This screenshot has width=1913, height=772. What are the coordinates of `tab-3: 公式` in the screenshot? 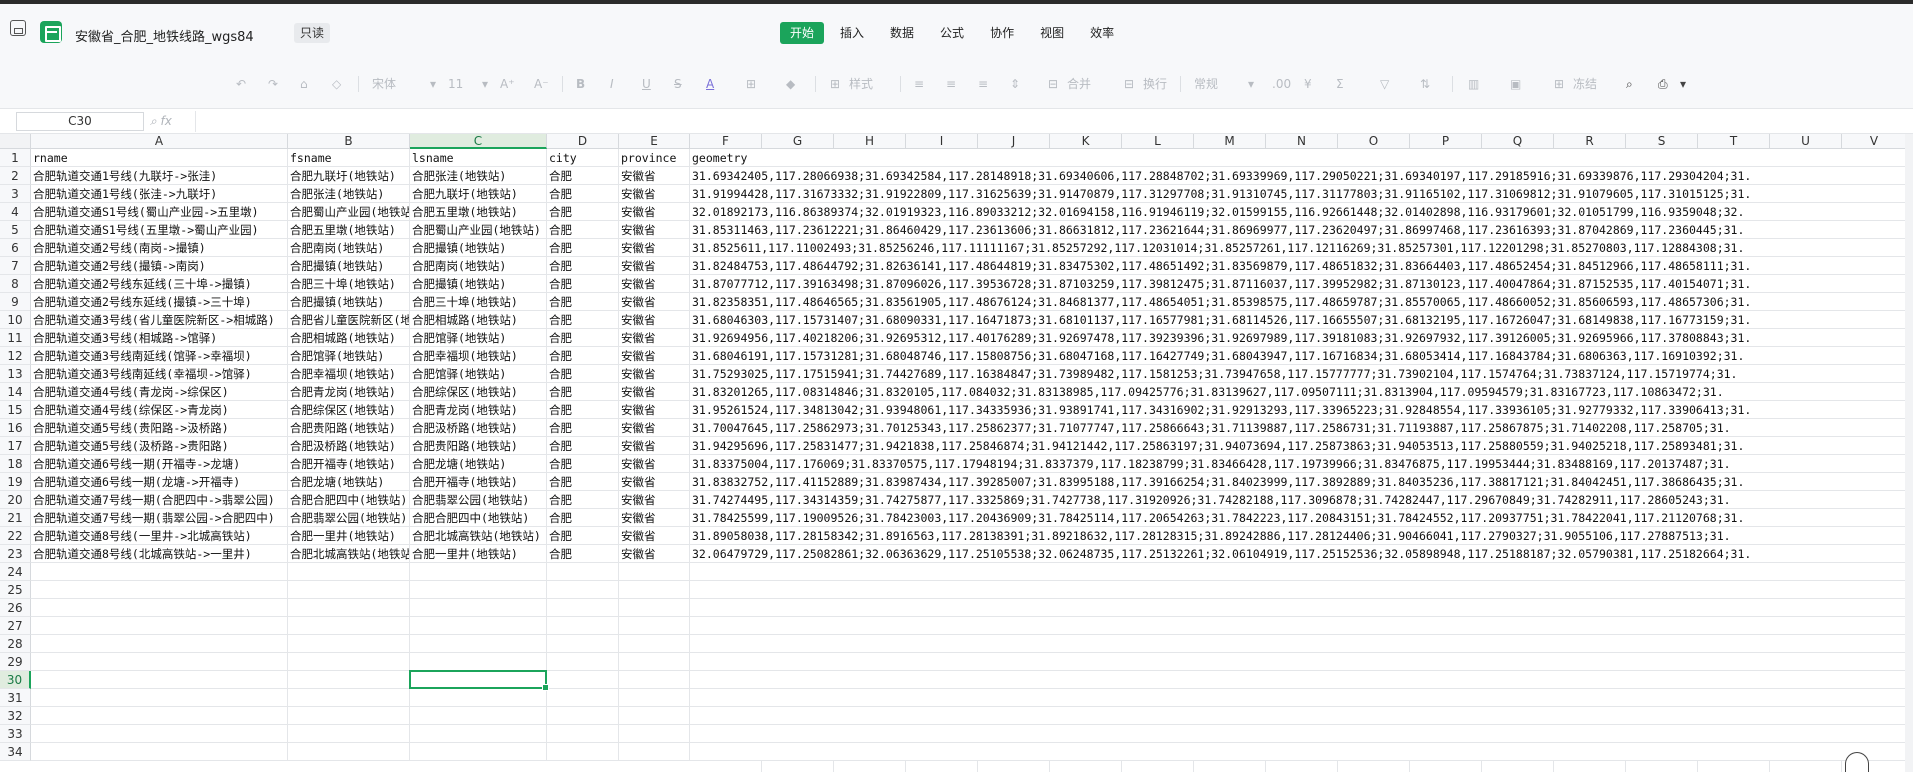 It's located at (952, 33).